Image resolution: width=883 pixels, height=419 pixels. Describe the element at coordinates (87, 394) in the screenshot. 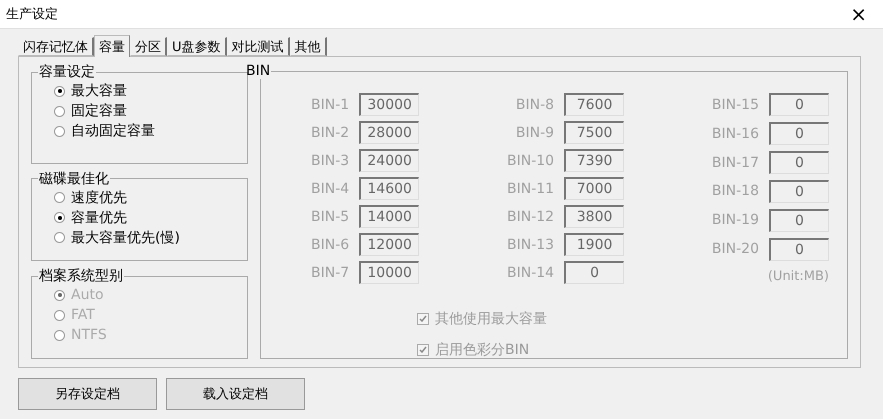

I see `action-button: 另存设定档` at that location.